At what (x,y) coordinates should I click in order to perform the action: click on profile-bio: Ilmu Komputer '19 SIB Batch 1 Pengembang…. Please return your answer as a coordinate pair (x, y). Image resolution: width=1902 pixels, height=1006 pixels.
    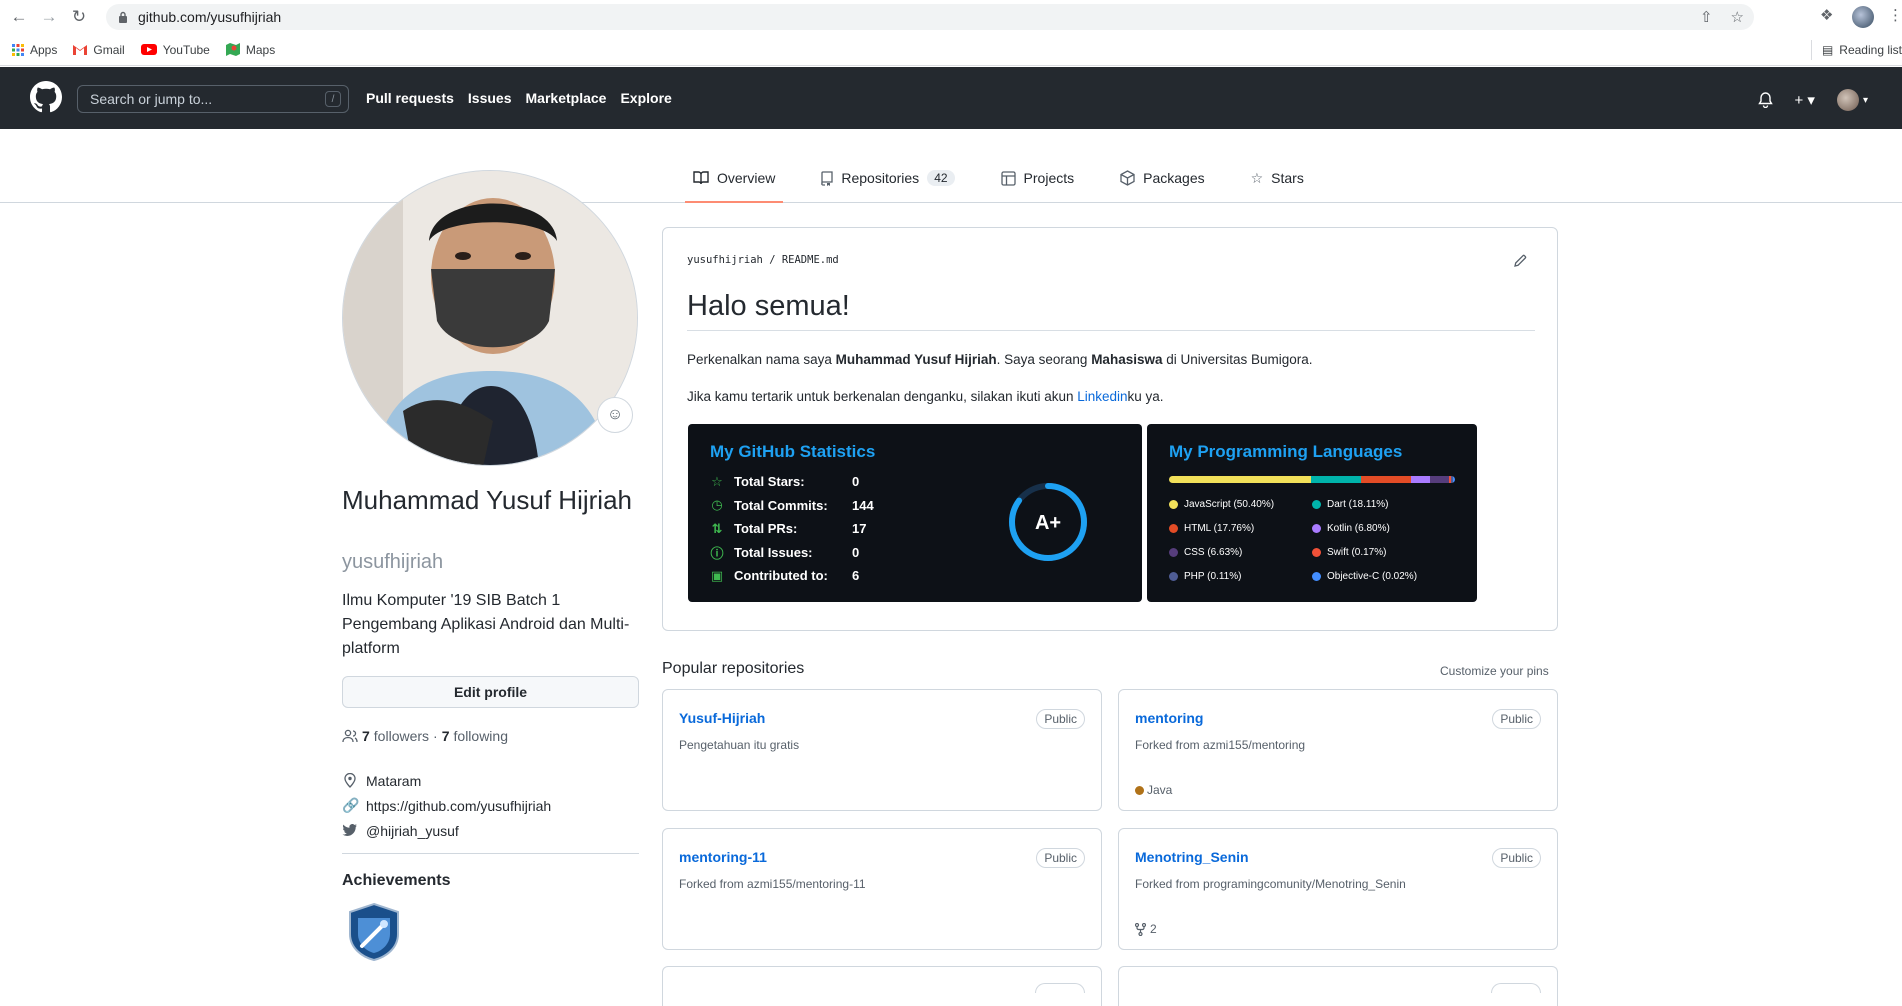
    Looking at the image, I should click on (486, 624).